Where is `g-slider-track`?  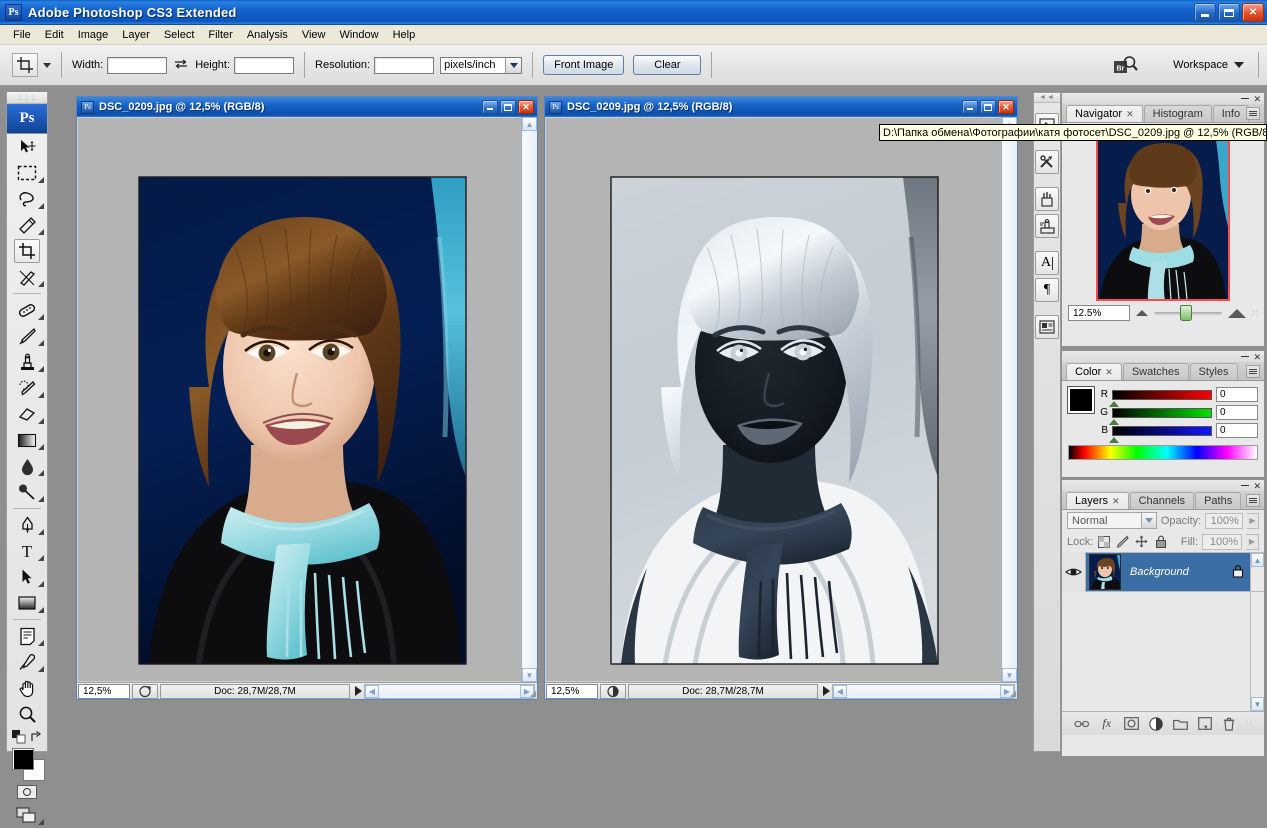
g-slider-track is located at coordinates (1160, 416).